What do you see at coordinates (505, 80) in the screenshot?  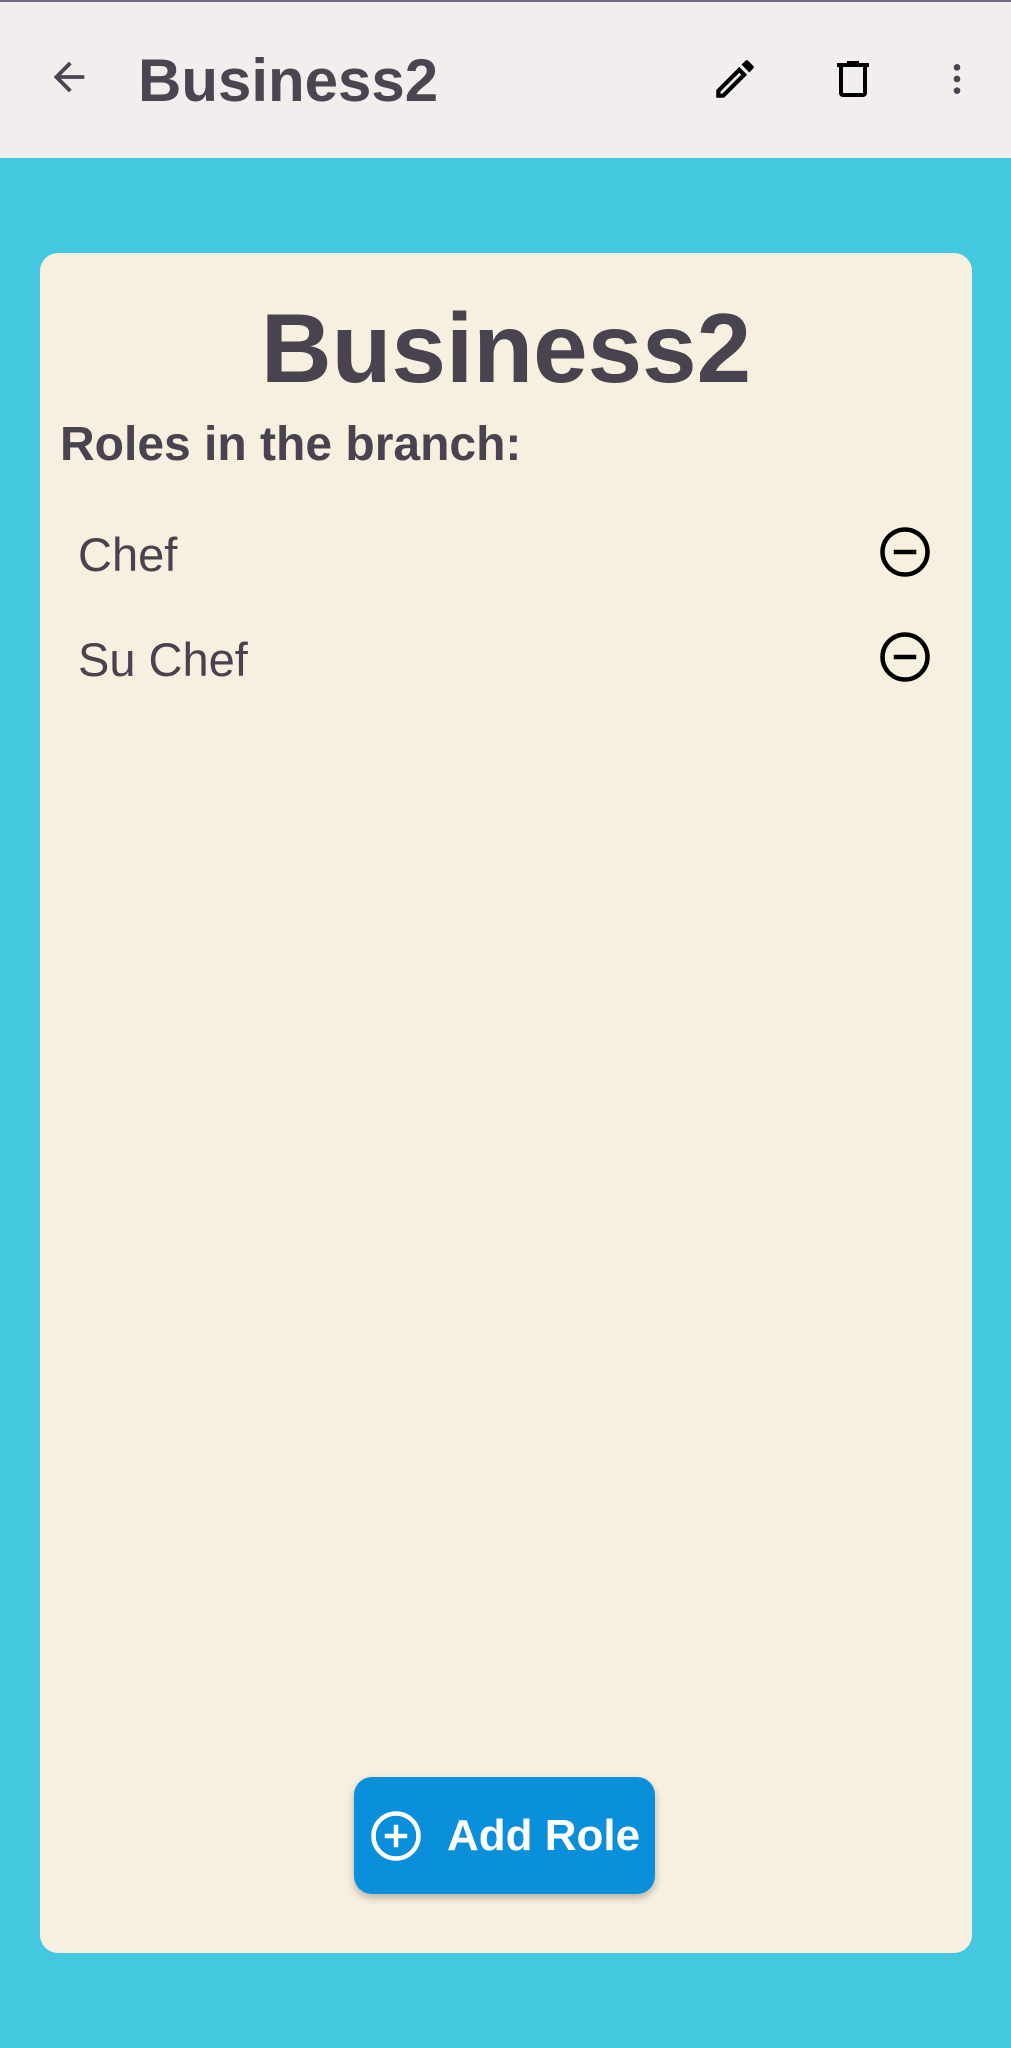 I see `app-bar: Business2` at bounding box center [505, 80].